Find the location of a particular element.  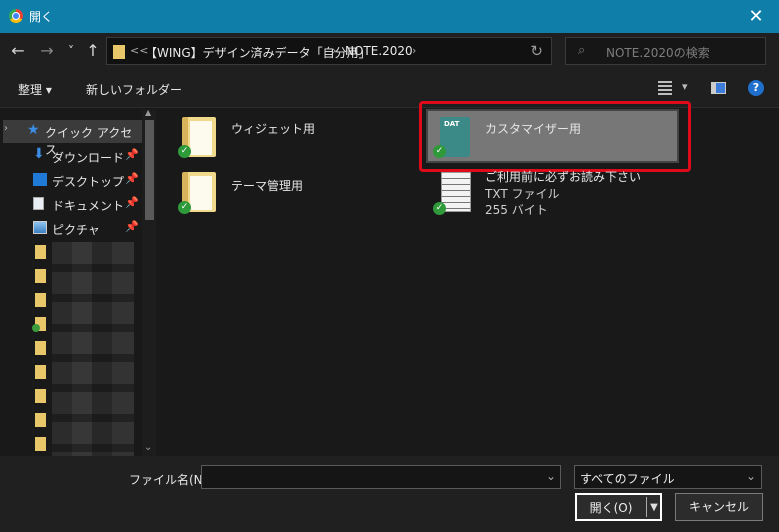

scroll-up-icon: ▲ is located at coordinates (148, 112).